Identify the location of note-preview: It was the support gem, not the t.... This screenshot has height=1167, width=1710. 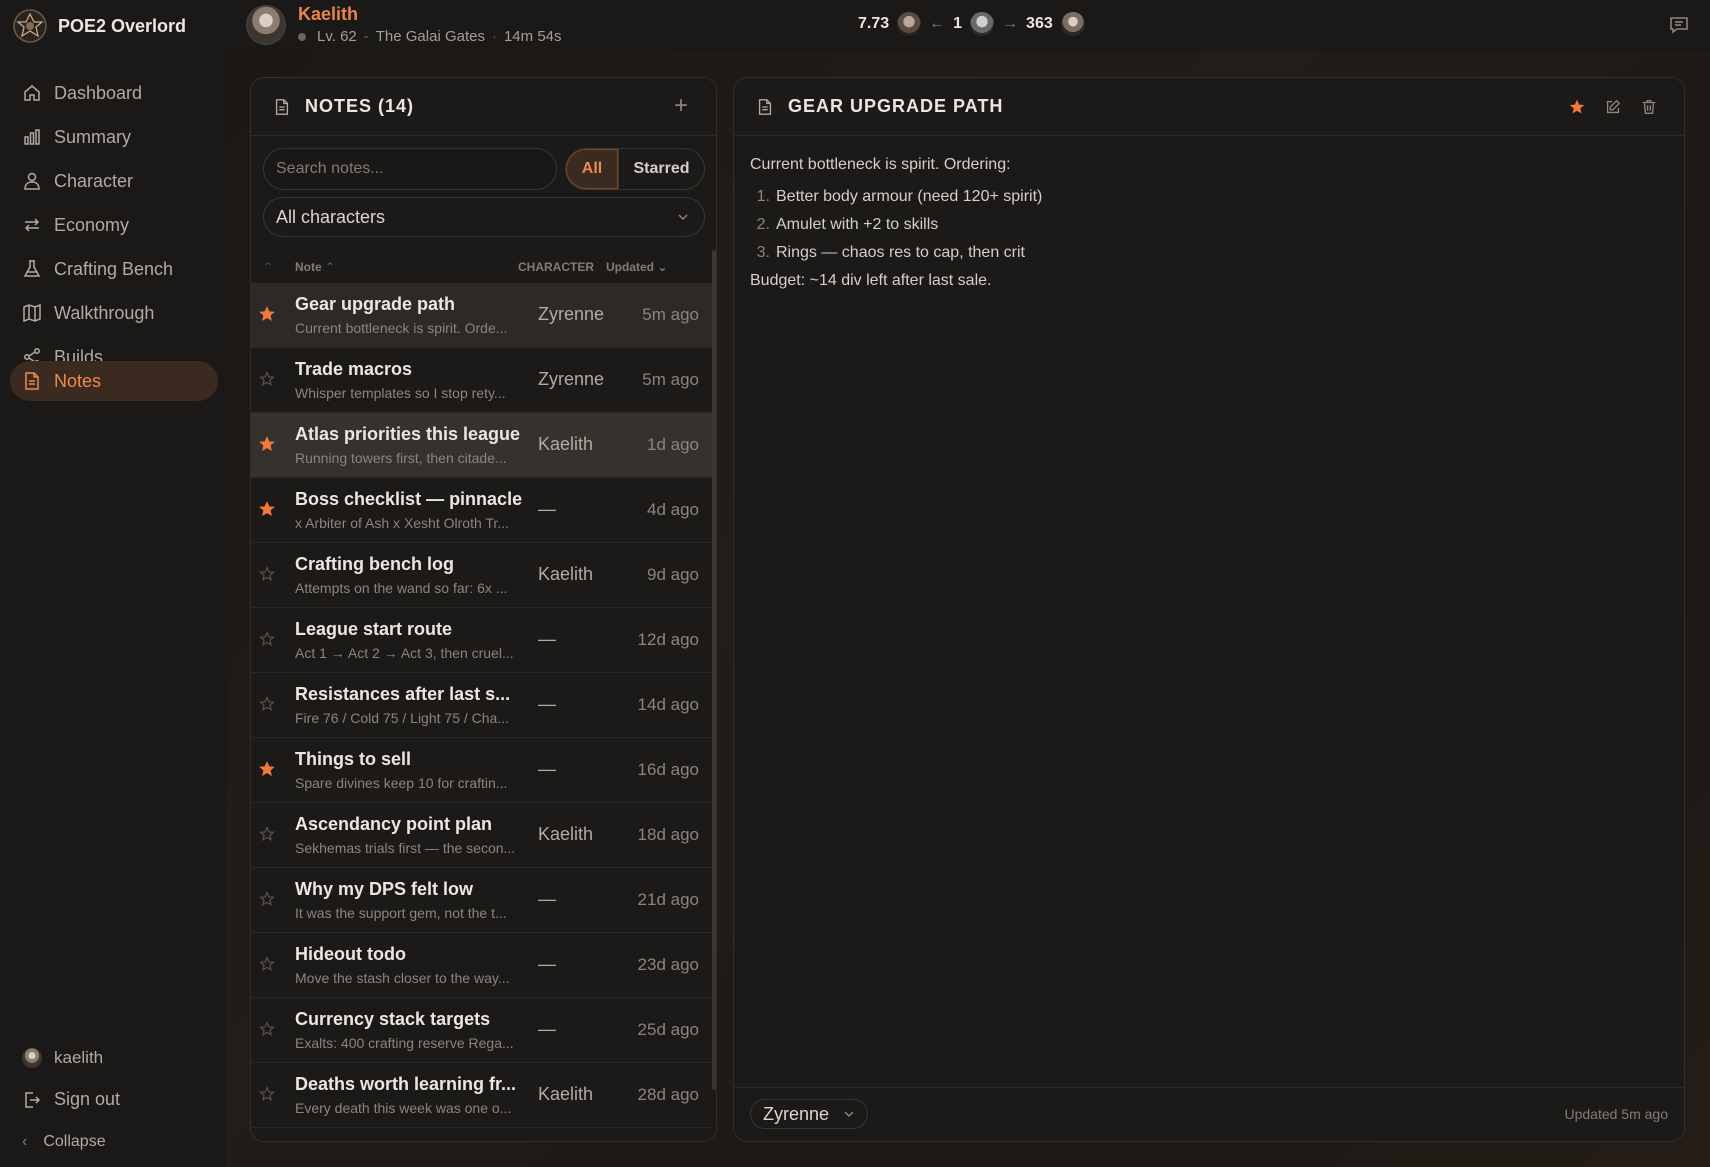
(401, 913).